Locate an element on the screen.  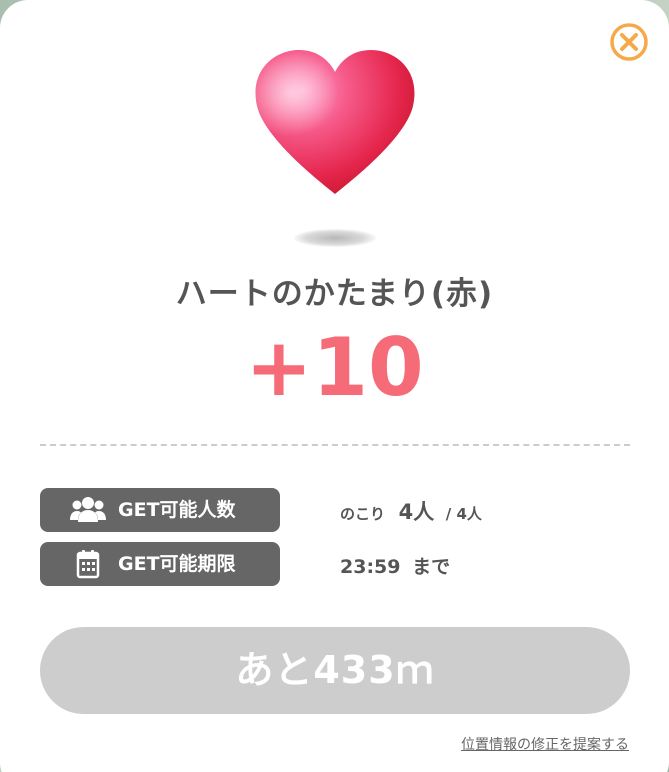
item-name: ハートのかたまり(赤) is located at coordinates (334, 294).